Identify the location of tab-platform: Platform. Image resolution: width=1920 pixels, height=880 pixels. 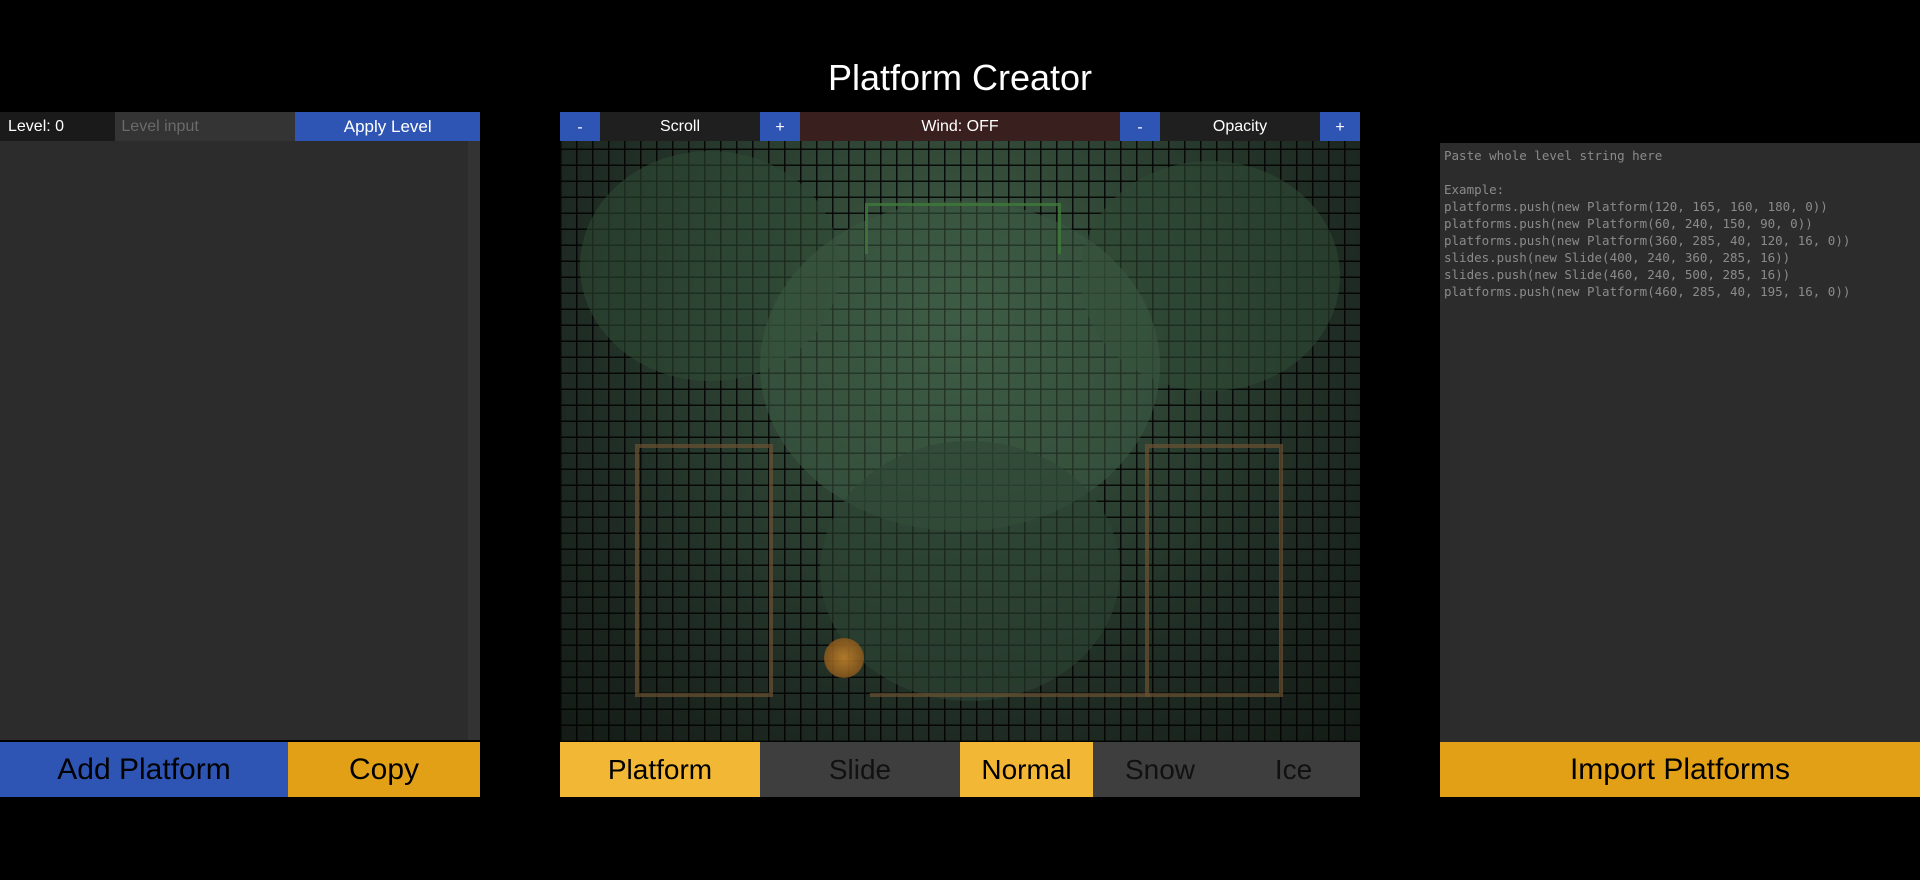
(660, 769).